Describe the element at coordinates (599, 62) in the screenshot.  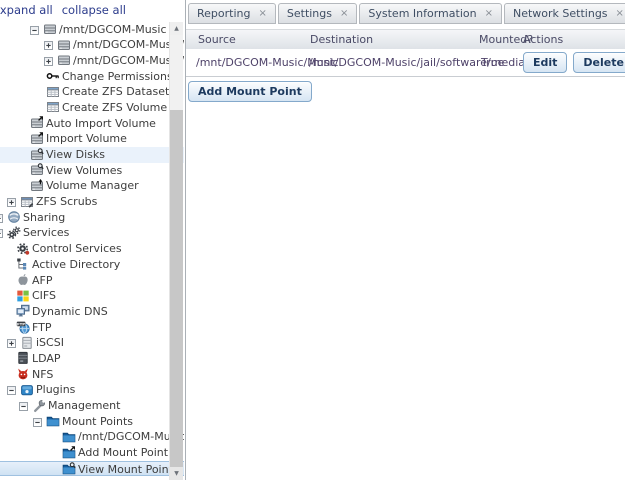
I see `delete-button: Delete` at that location.